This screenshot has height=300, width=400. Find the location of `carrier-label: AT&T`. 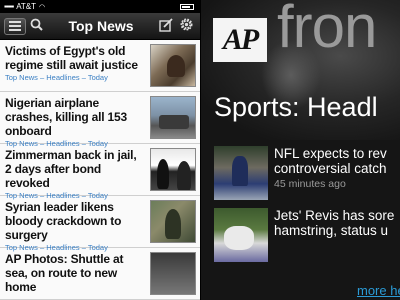

carrier-label: AT&T is located at coordinates (26, 6).